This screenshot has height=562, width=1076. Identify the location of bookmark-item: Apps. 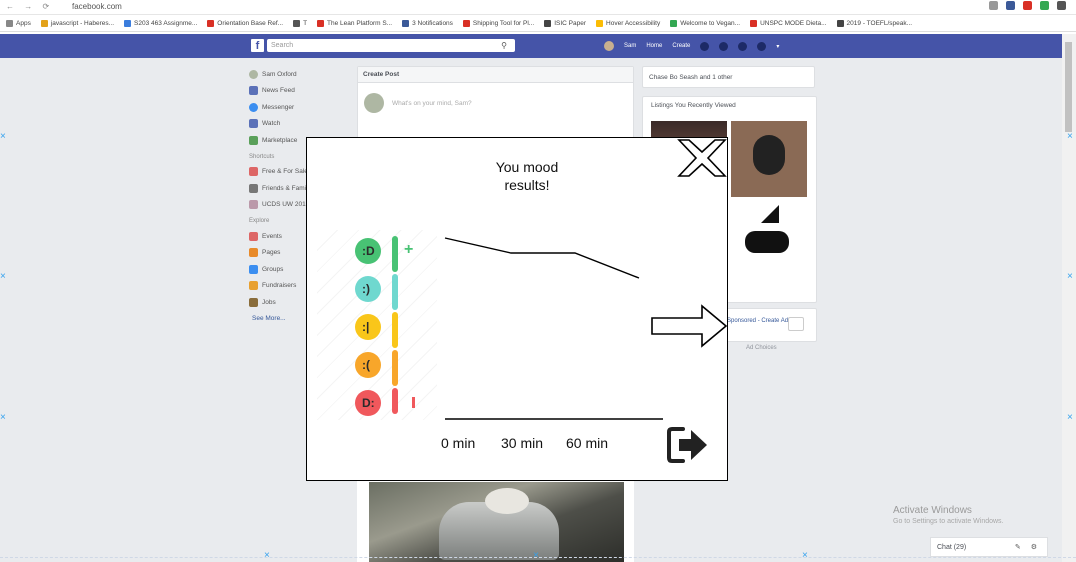
(18, 23).